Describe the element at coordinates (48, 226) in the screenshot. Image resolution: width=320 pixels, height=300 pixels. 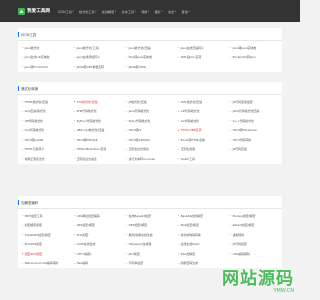
I see `tool-link: 加密解密摩斯` at that location.